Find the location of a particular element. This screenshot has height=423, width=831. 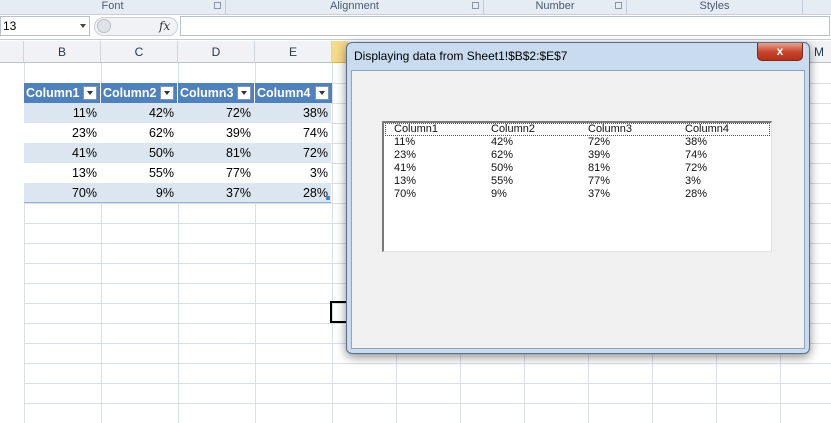

table-header-column2: Column2 is located at coordinates (139, 93).